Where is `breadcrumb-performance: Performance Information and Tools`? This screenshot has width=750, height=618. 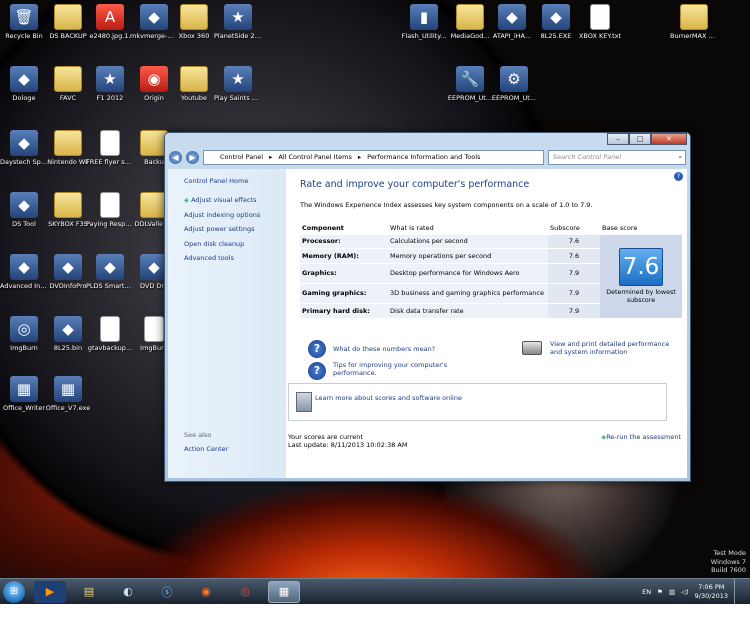
breadcrumb-performance: Performance Information and Tools is located at coordinates (423, 157).